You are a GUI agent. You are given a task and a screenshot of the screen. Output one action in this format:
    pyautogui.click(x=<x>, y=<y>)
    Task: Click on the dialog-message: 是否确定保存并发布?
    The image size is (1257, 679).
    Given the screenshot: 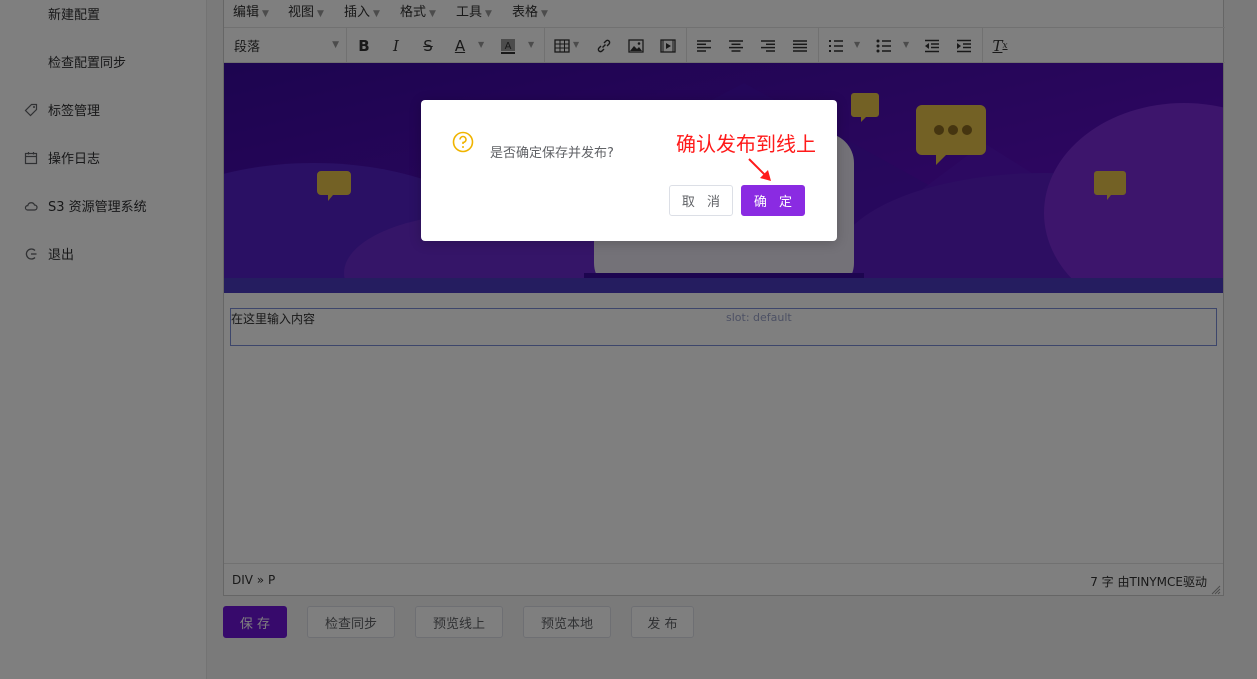 What is the action you would take?
    pyautogui.click(x=552, y=153)
    